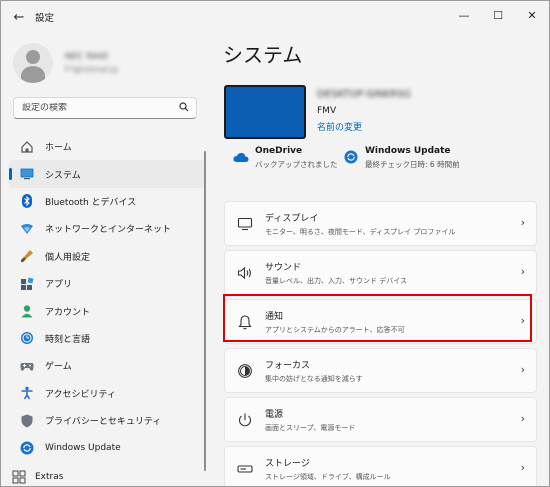  Describe the element at coordinates (274, 316) in the screenshot. I see `card-title: 通知` at that location.